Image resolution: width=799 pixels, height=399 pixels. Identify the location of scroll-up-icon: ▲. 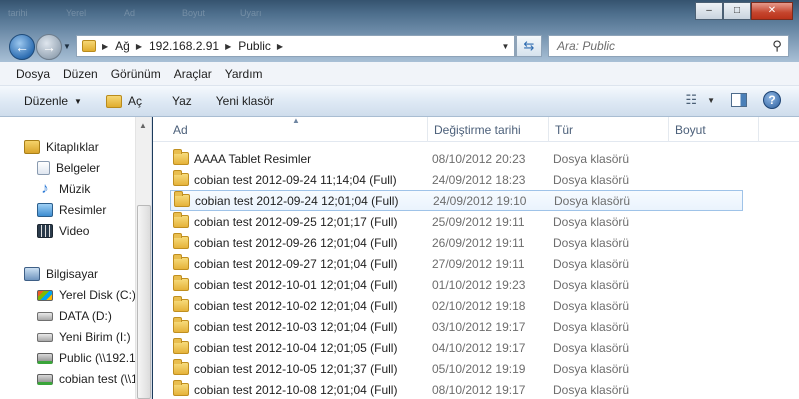
(143, 125).